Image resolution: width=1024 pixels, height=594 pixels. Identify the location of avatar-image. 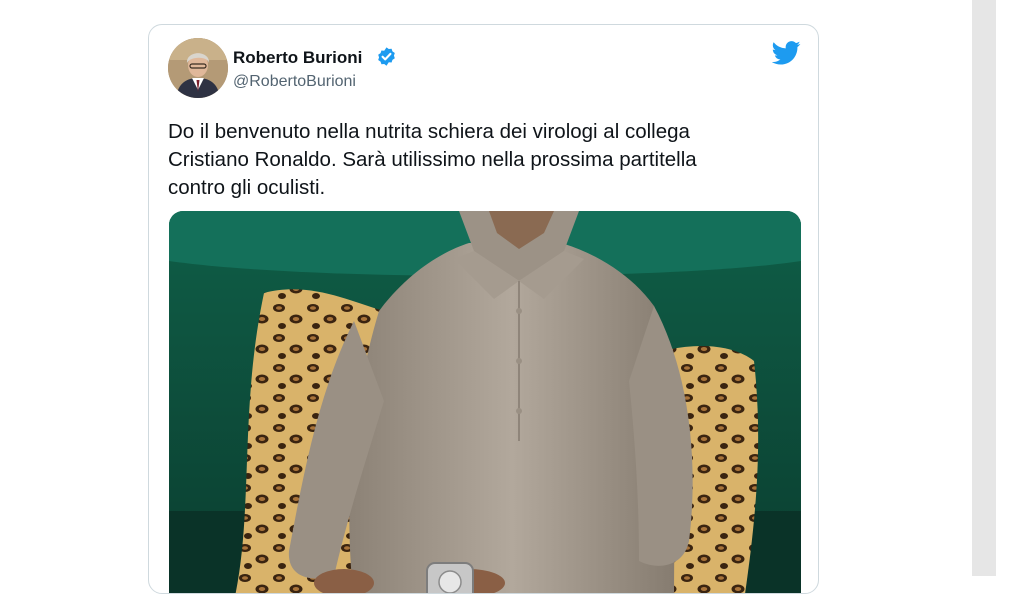
(198, 68).